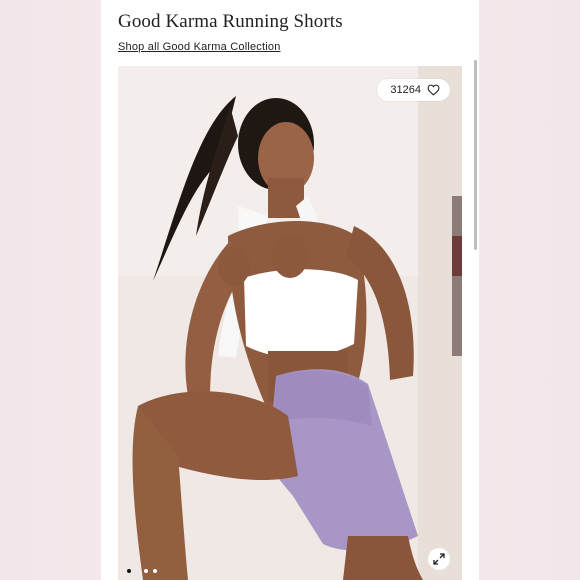 The image size is (580, 580). Describe the element at coordinates (433, 90) in the screenshot. I see `heart-icon` at that location.